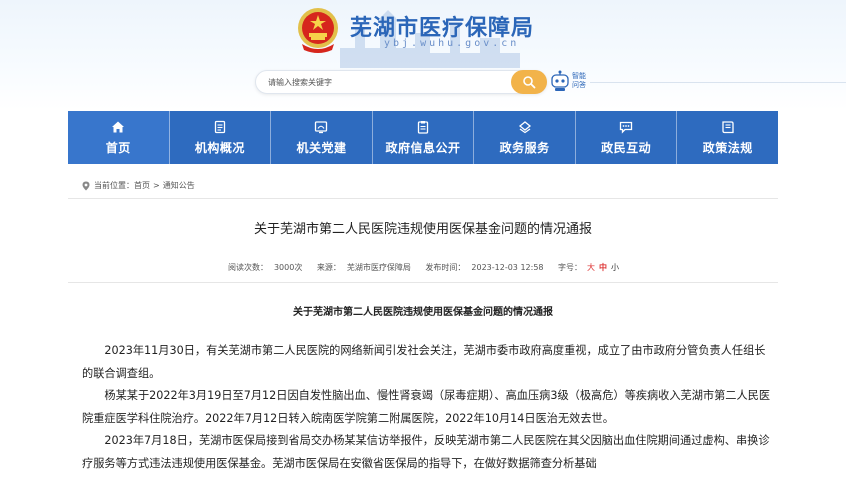  Describe the element at coordinates (247, 267) in the screenshot. I see `views-label: 阅读次数：` at that location.